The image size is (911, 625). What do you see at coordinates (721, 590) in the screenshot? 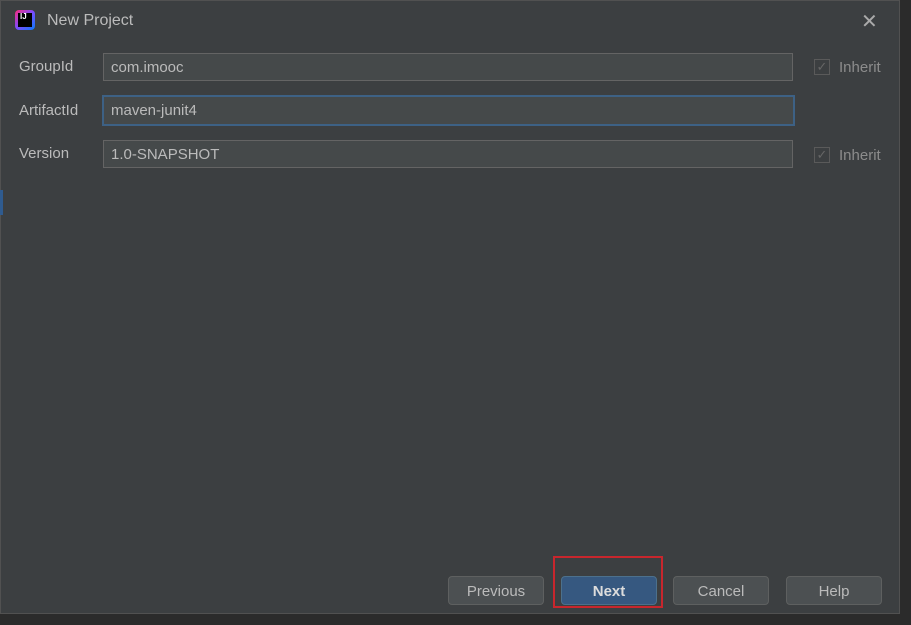
I see `cancel-button: Cancel` at bounding box center [721, 590].